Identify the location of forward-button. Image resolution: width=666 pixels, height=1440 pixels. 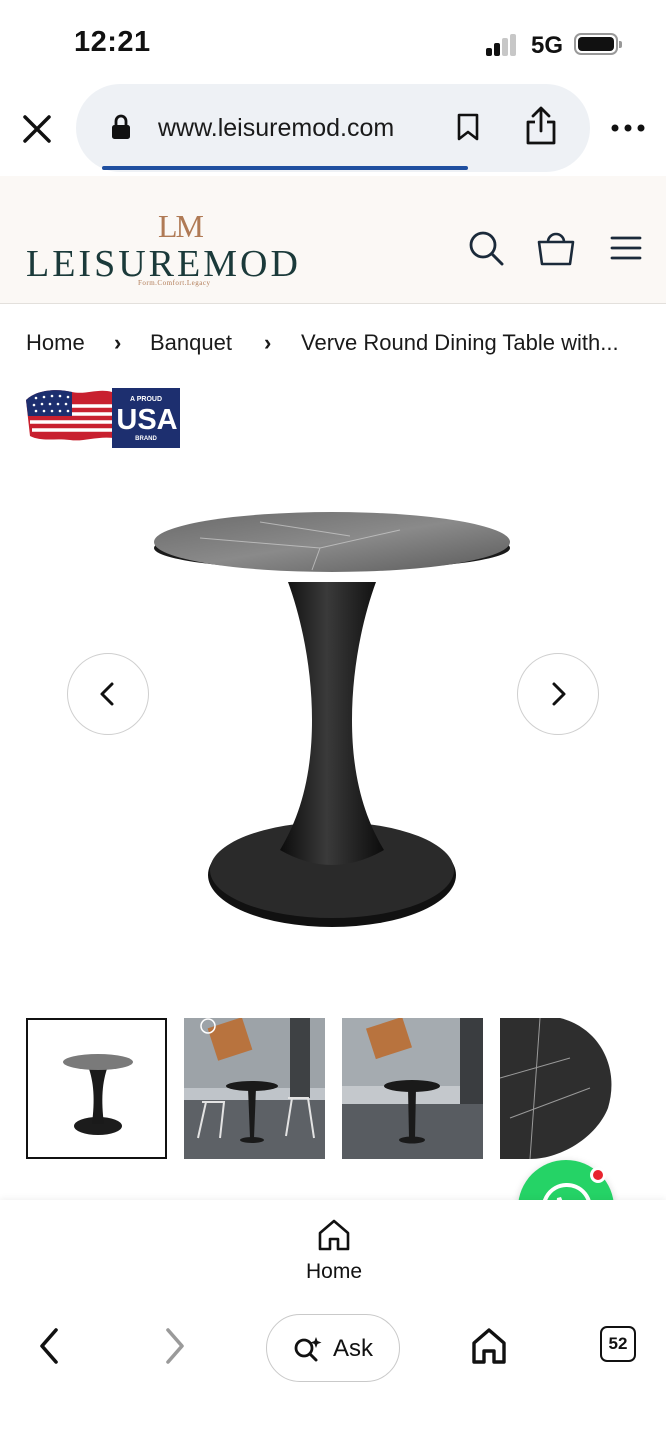
(175, 1346).